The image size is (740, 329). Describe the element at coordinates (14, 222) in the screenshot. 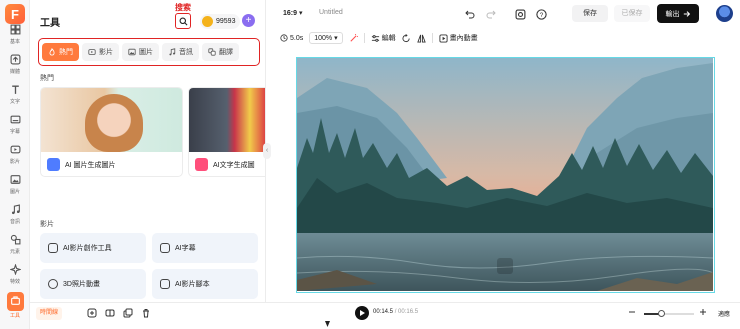

I see `sidebar-item-label: 音訊` at that location.